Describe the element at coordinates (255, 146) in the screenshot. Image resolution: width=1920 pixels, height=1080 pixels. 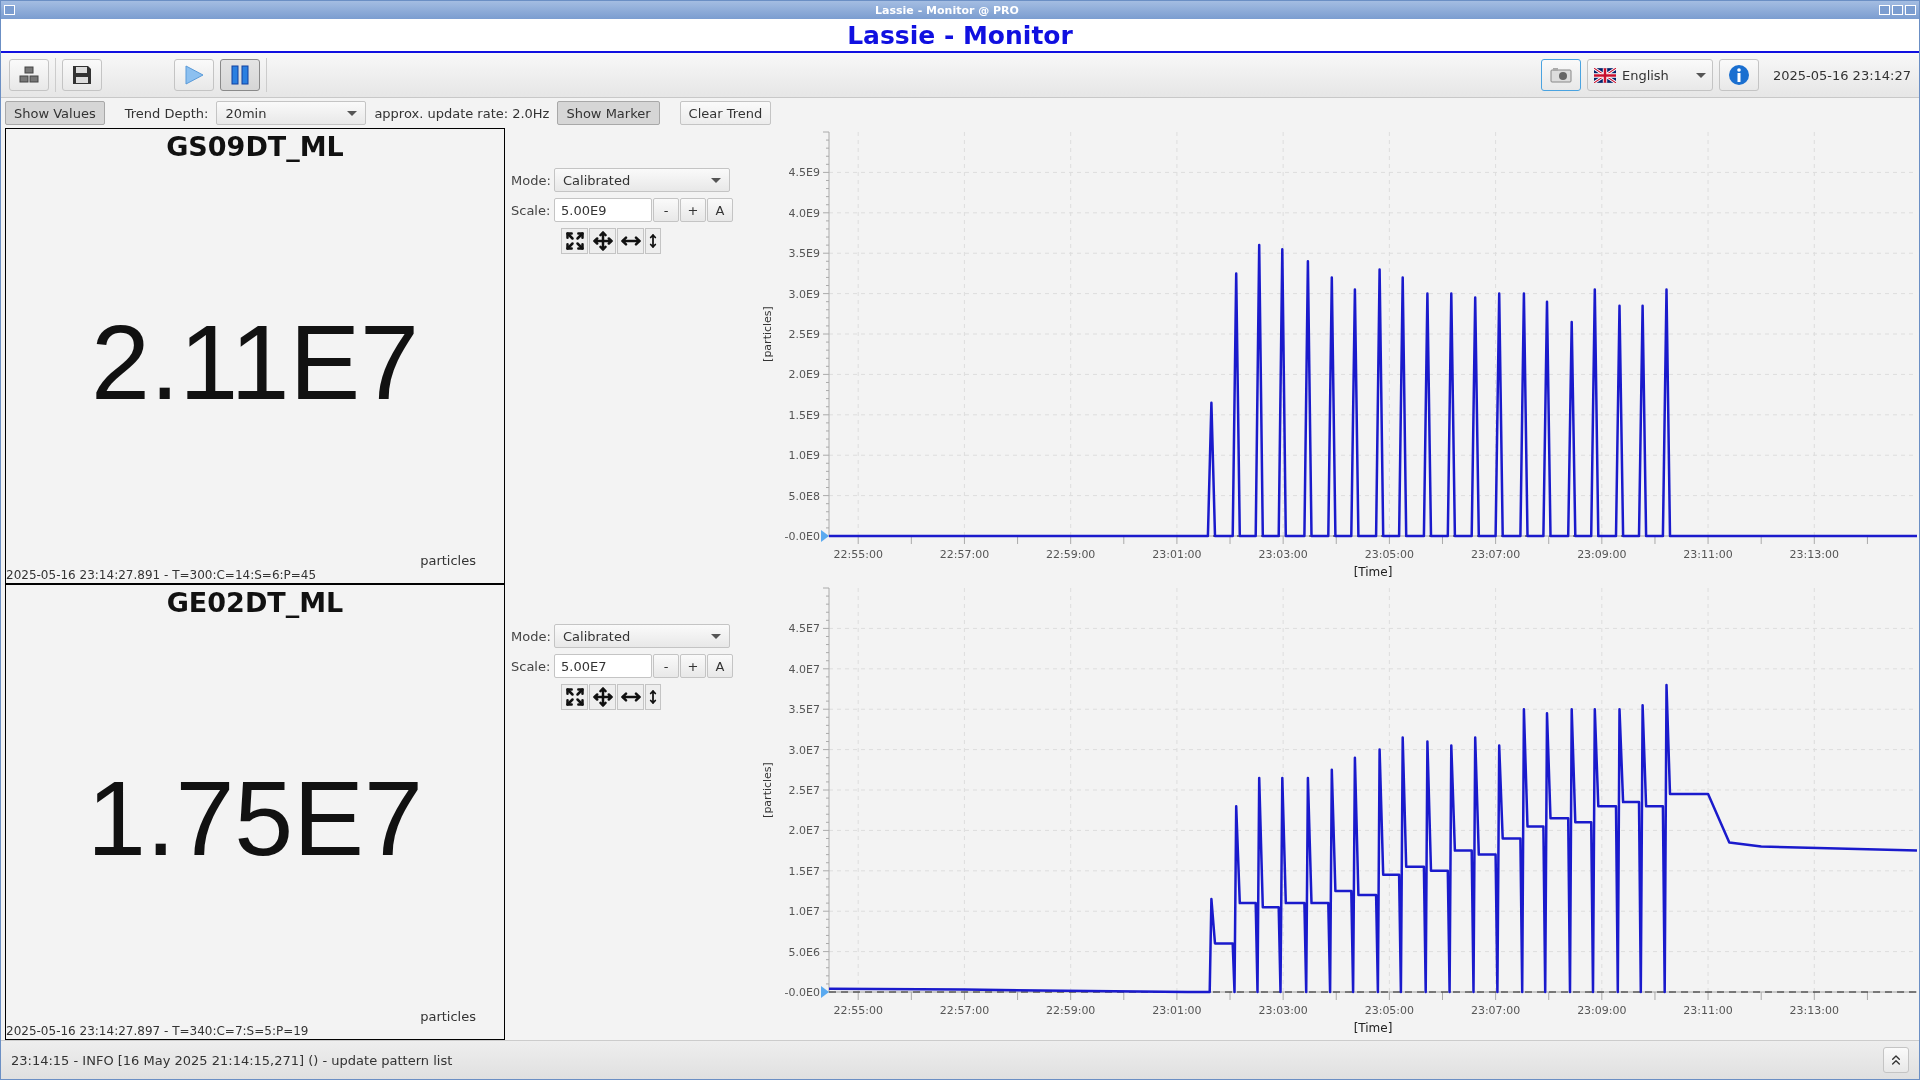
I see `monitor-name: GS09DT_ML` at that location.